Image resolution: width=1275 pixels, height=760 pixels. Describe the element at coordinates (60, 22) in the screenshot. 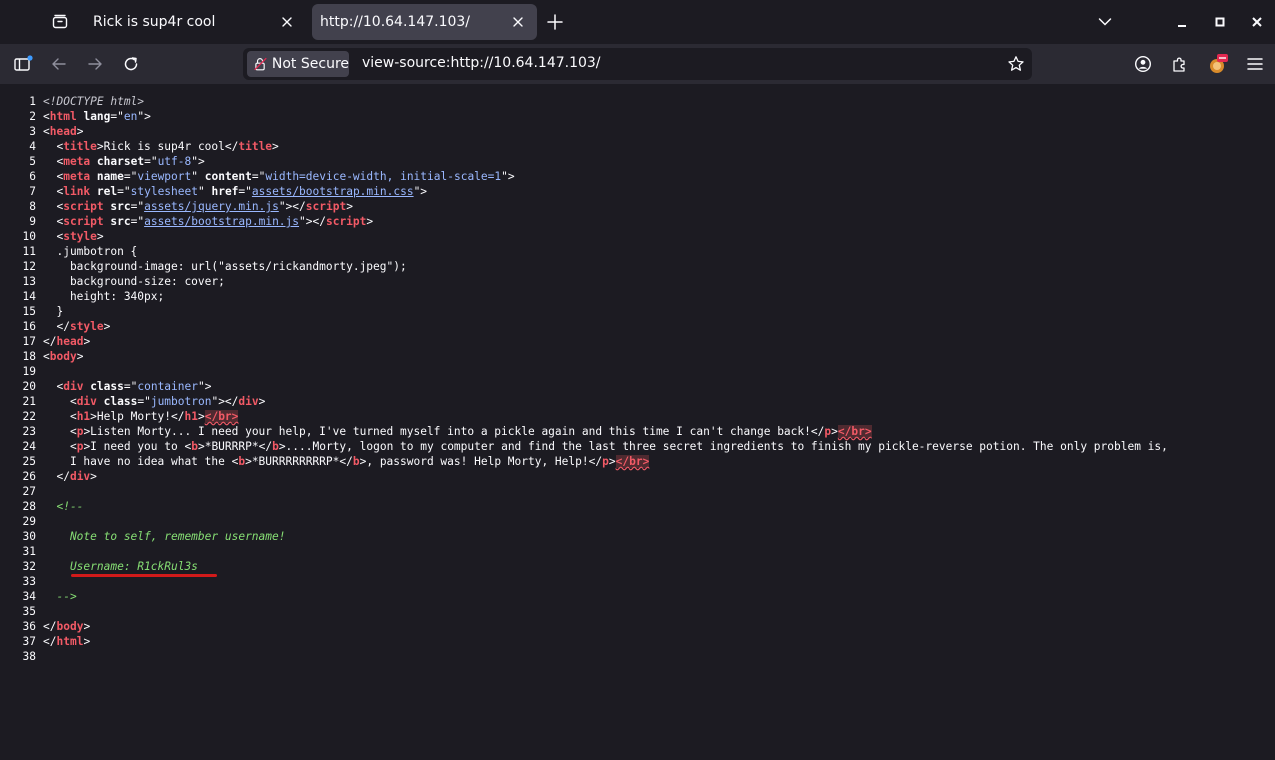

I see `tab-list-icon` at that location.